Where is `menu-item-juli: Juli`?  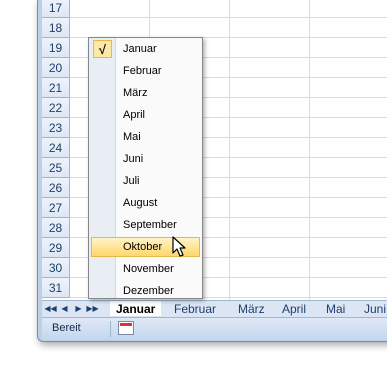 menu-item-juli: Juli is located at coordinates (145, 181).